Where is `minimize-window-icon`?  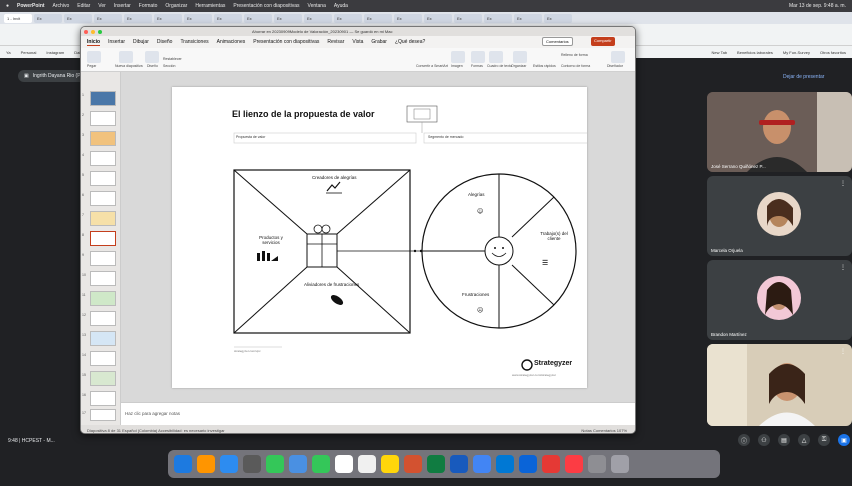 minimize-window-icon is located at coordinates (93, 31).